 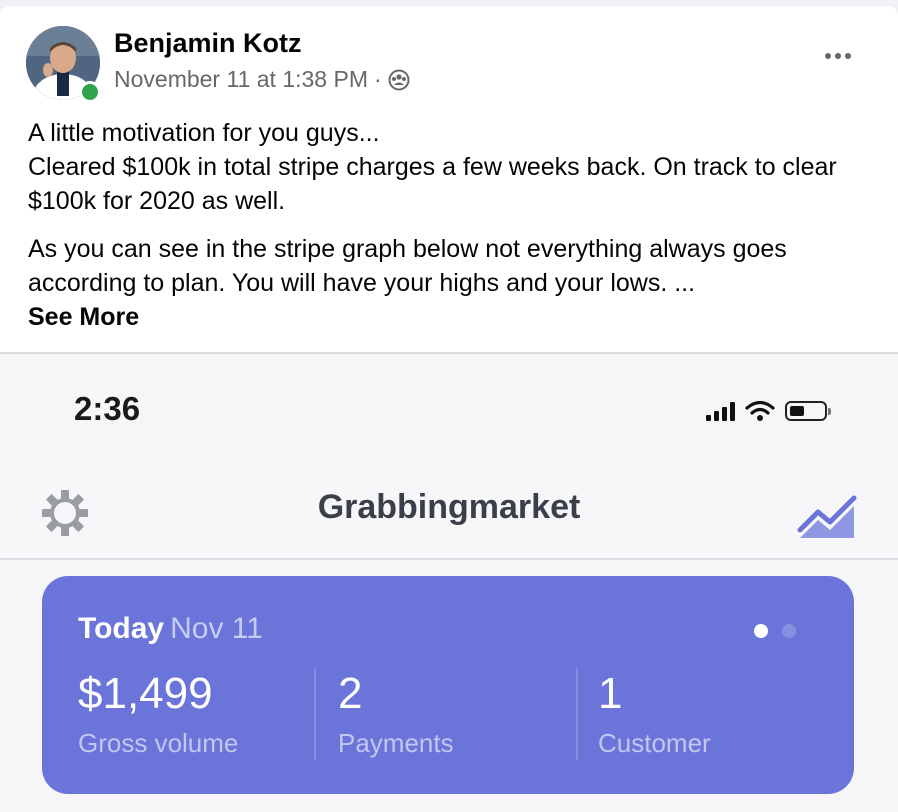 I want to click on period-label: Today, so click(x=121, y=628).